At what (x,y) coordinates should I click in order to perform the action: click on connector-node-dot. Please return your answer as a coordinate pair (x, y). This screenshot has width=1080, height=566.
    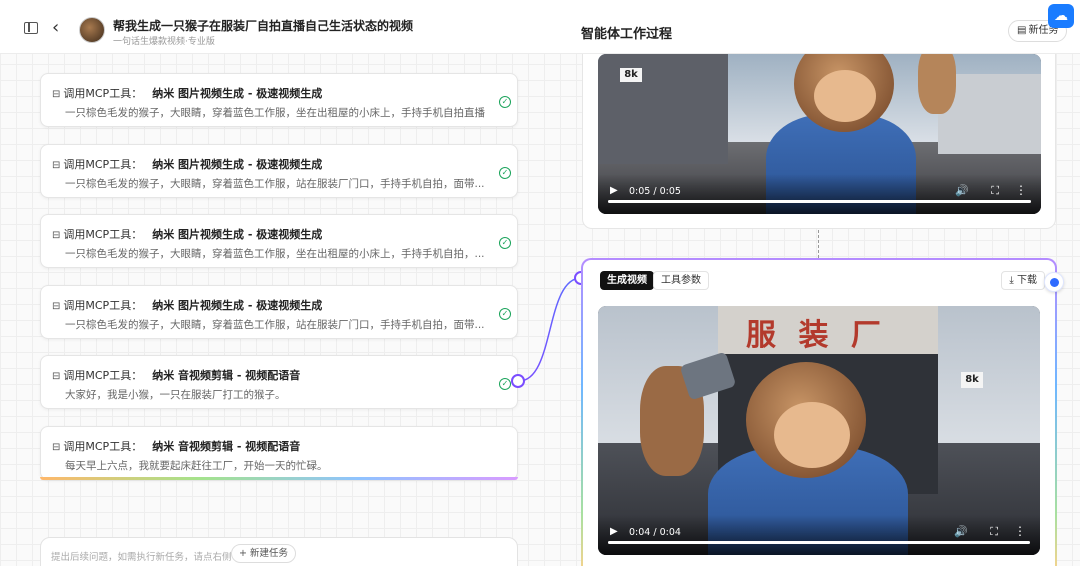
    Looking at the image, I should click on (518, 381).